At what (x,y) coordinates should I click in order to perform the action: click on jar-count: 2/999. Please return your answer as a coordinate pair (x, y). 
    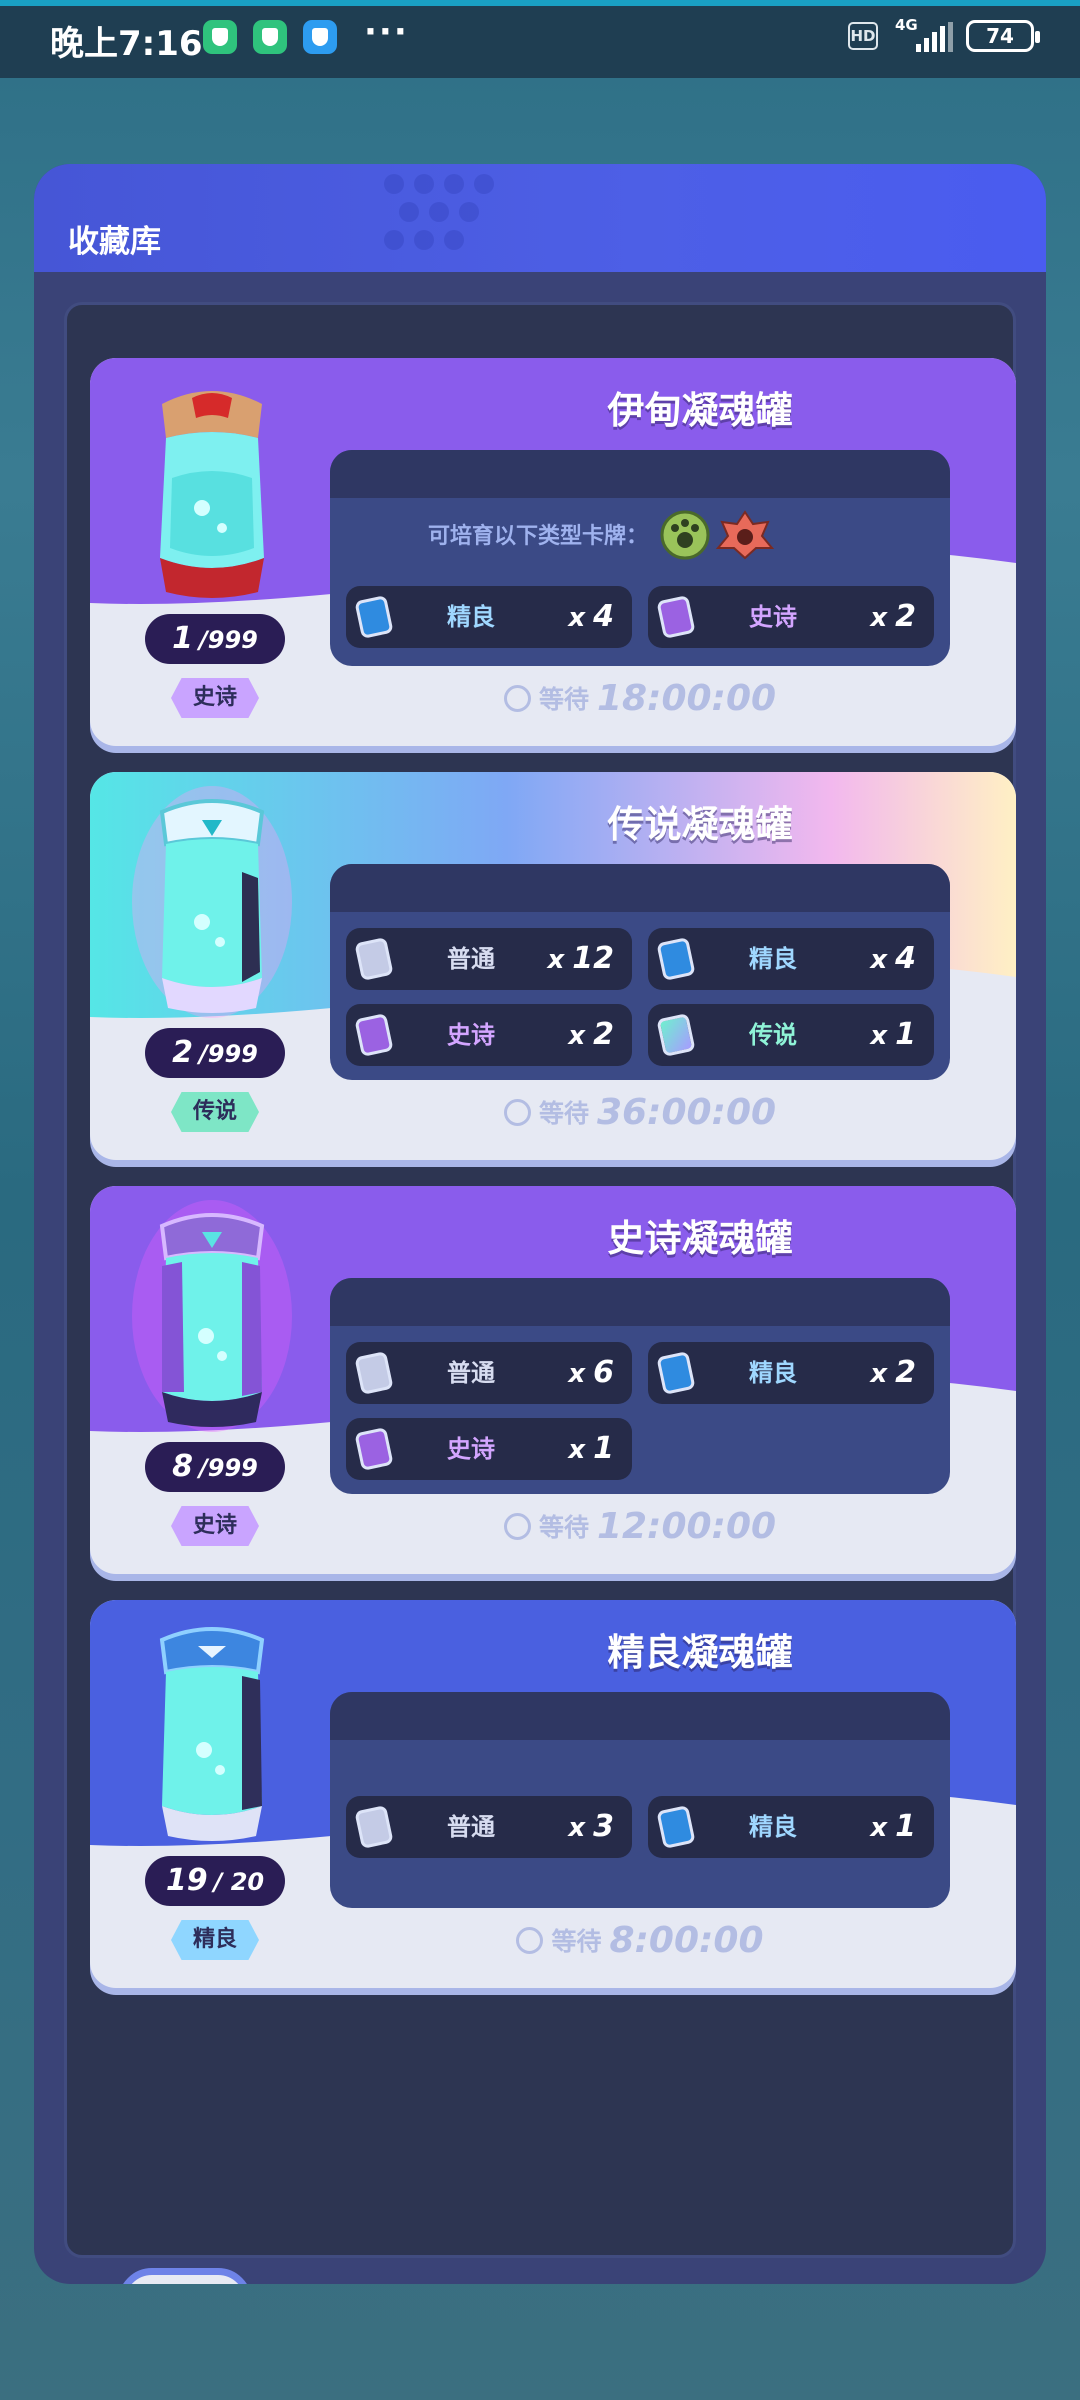
    Looking at the image, I should click on (215, 1053).